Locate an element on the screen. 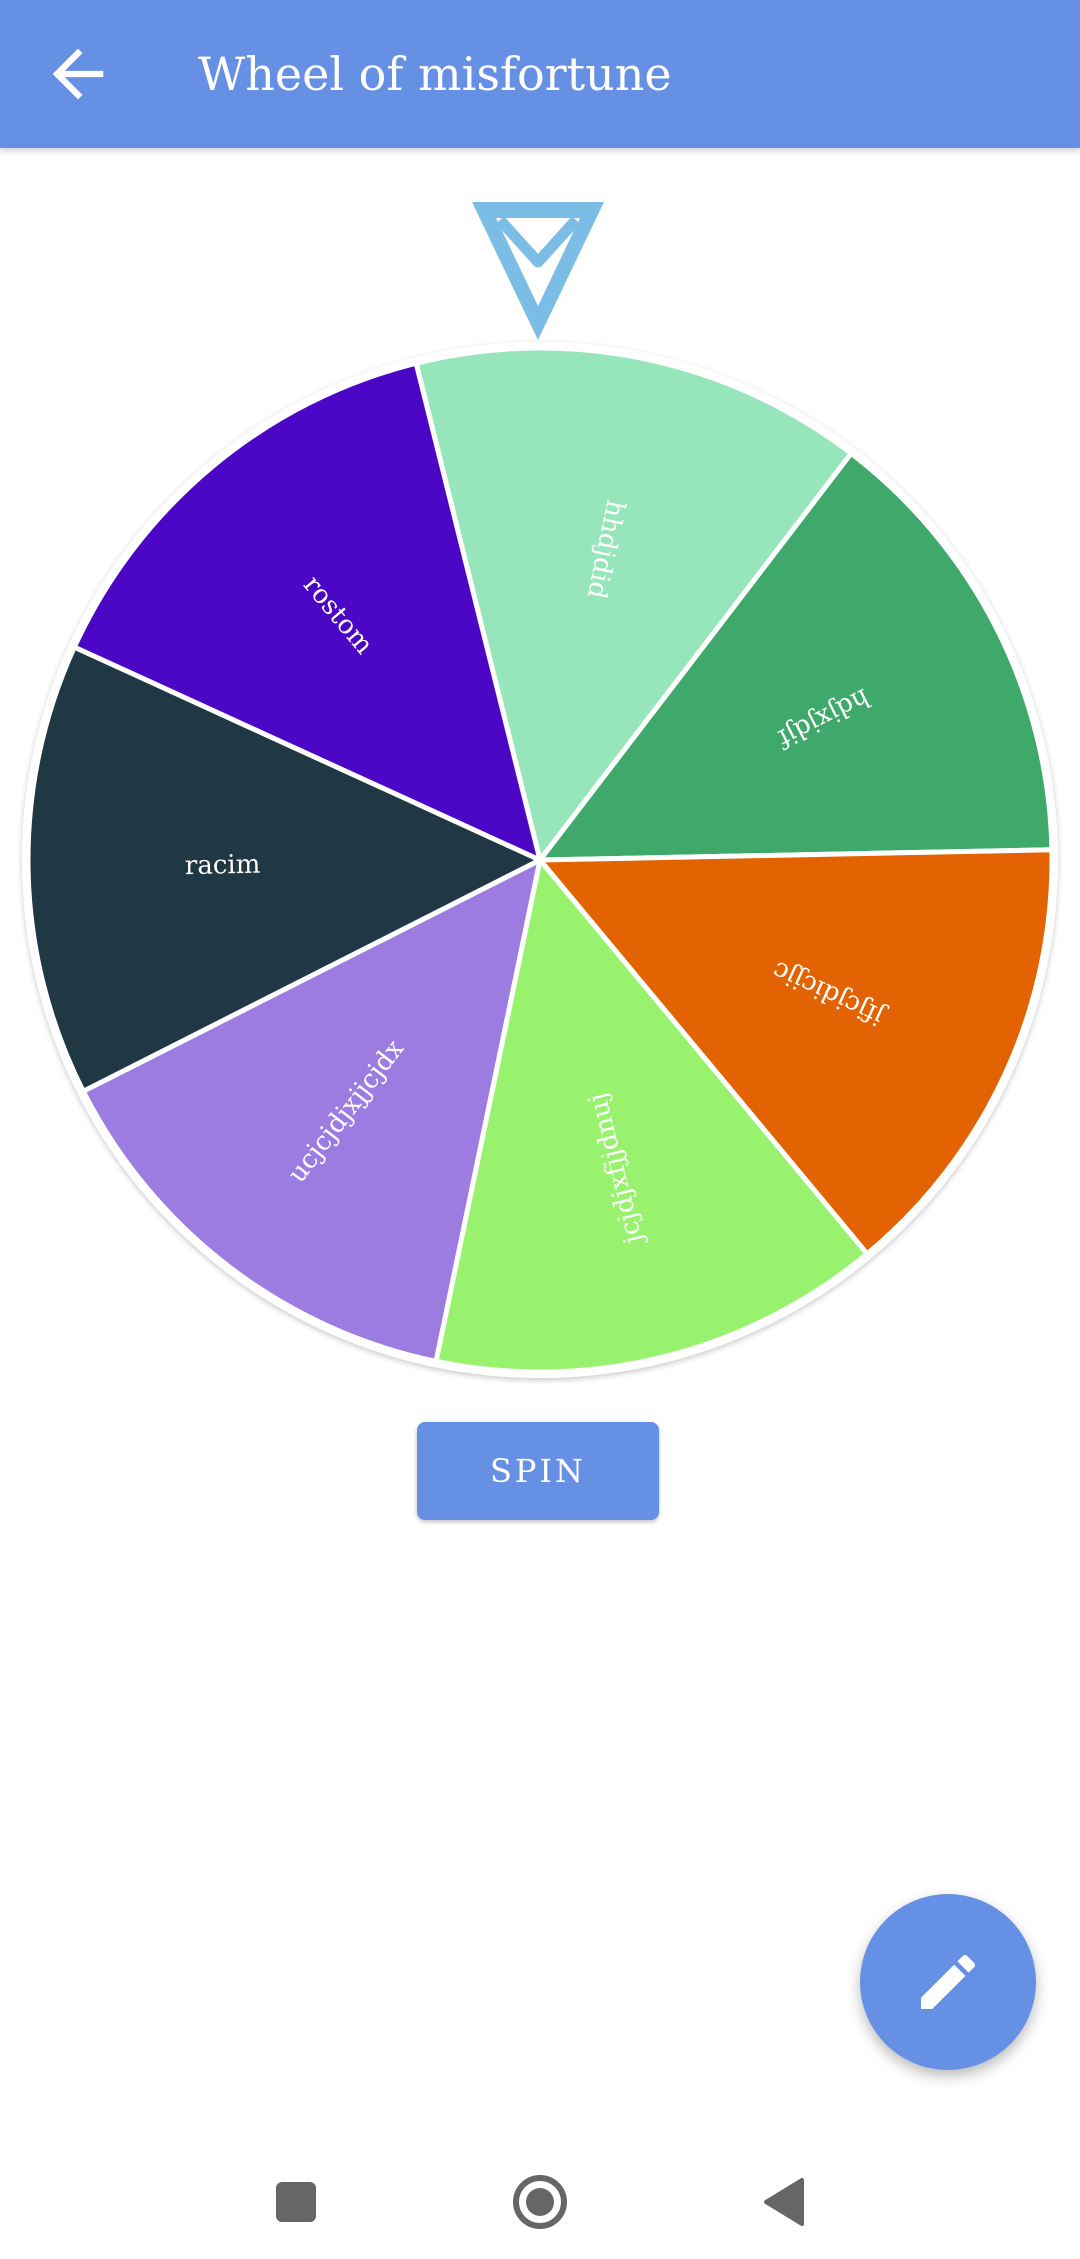 The image size is (1080, 2259). app-bar: Wheel of misfortune is located at coordinates (540, 74).